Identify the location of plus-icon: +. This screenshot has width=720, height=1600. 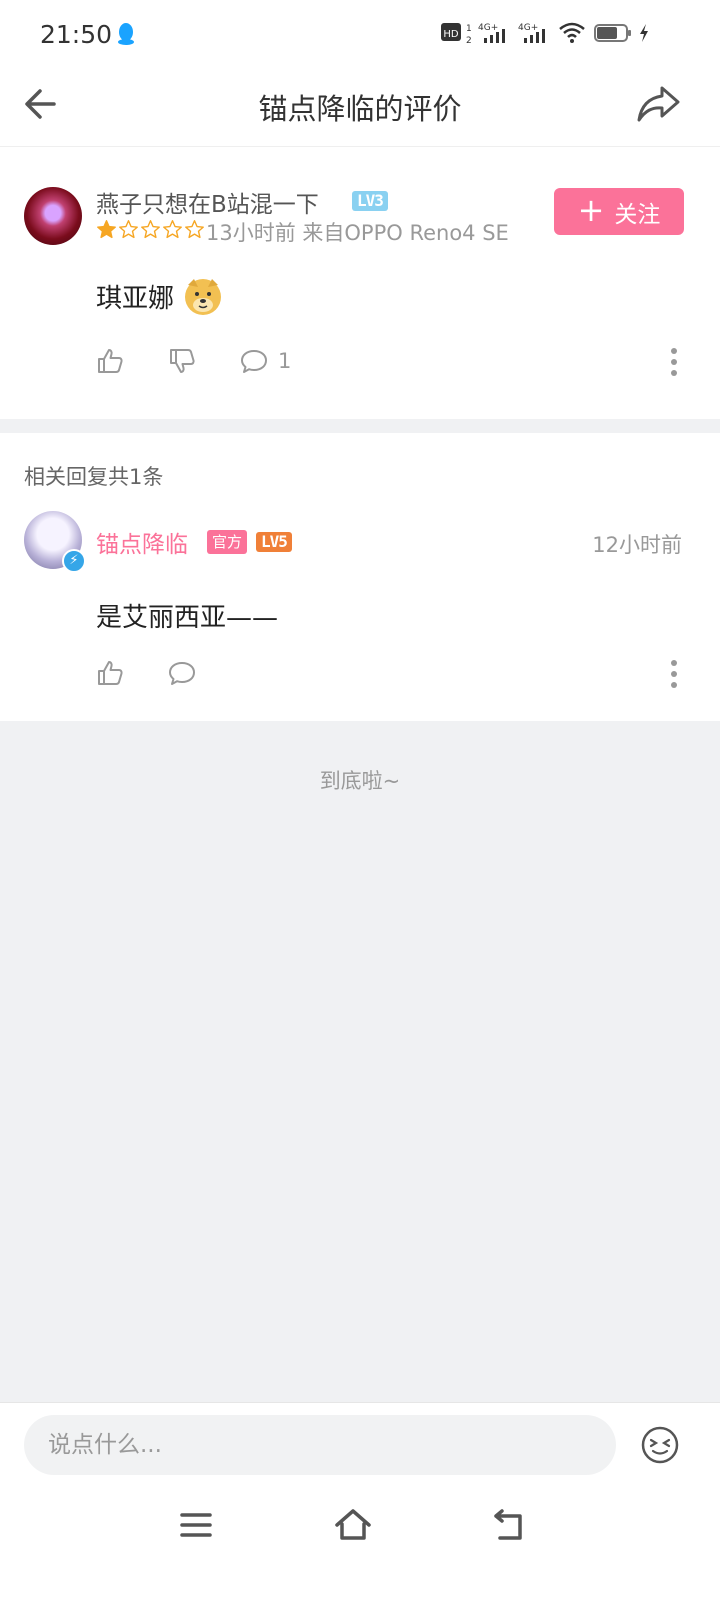
(591, 210).